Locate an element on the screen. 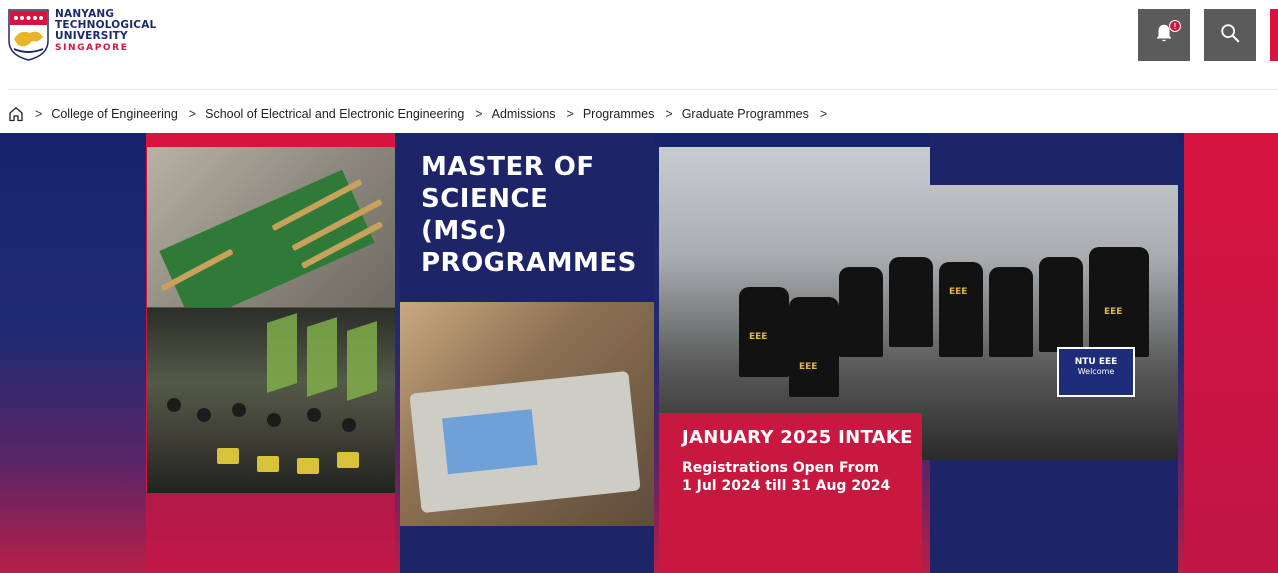 This screenshot has width=1278, height=573. welcome-sign: NTU EEE Welcome is located at coordinates (1096, 372).